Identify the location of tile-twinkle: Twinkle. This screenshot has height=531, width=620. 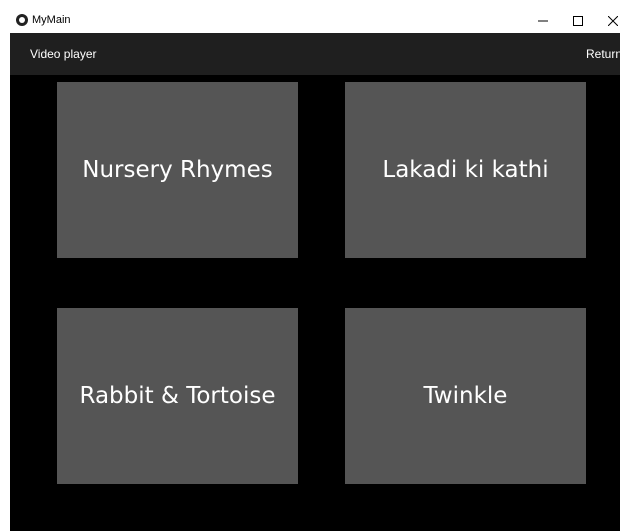
(465, 396).